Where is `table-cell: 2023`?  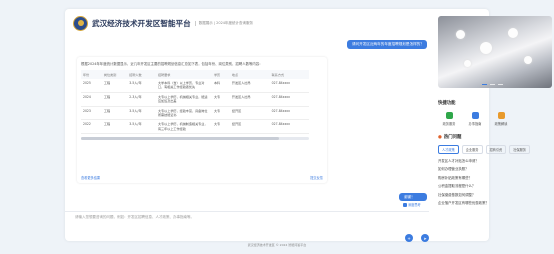
table-cell: 2023 is located at coordinates (91, 113).